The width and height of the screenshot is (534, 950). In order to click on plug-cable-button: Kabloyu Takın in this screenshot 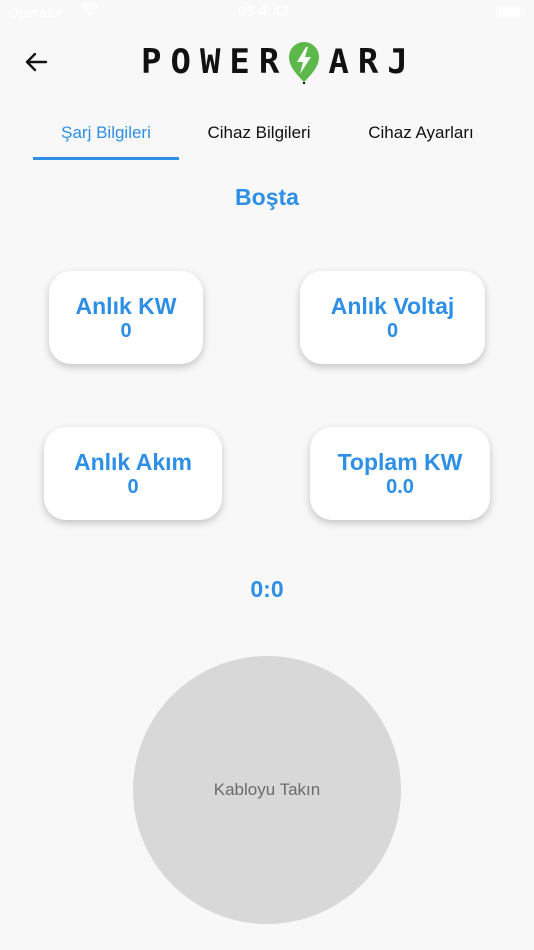, I will do `click(267, 790)`.